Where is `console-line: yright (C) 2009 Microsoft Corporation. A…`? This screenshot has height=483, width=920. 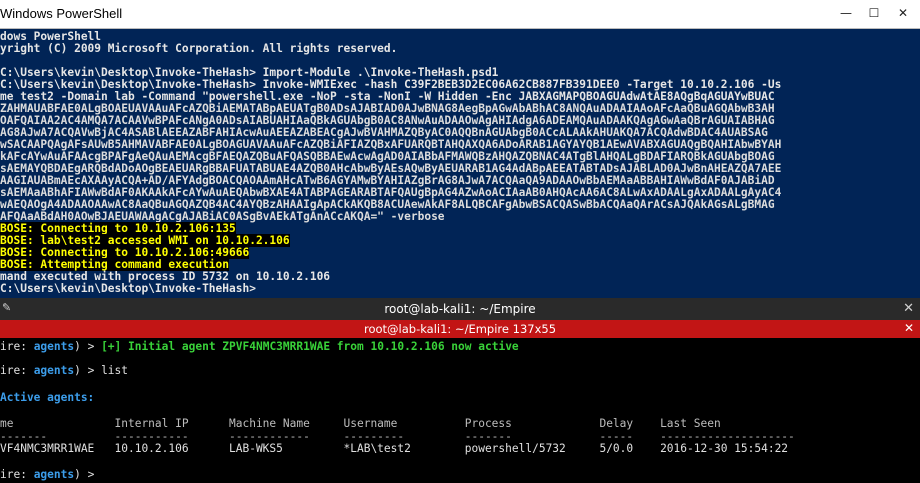
console-line: yright (C) 2009 Microsoft Corporation. A… is located at coordinates (199, 48).